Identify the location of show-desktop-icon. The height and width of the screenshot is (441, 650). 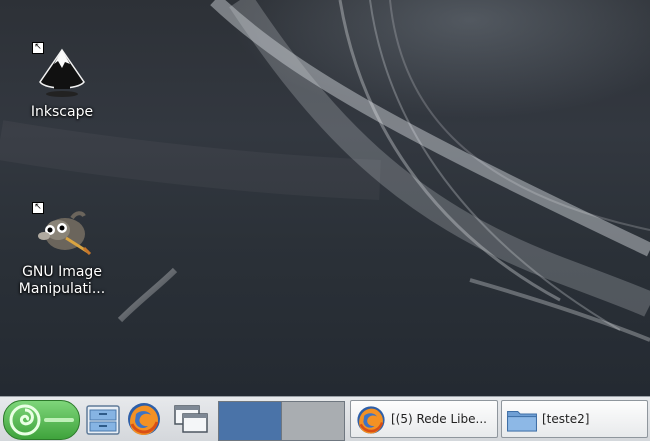
(191, 419).